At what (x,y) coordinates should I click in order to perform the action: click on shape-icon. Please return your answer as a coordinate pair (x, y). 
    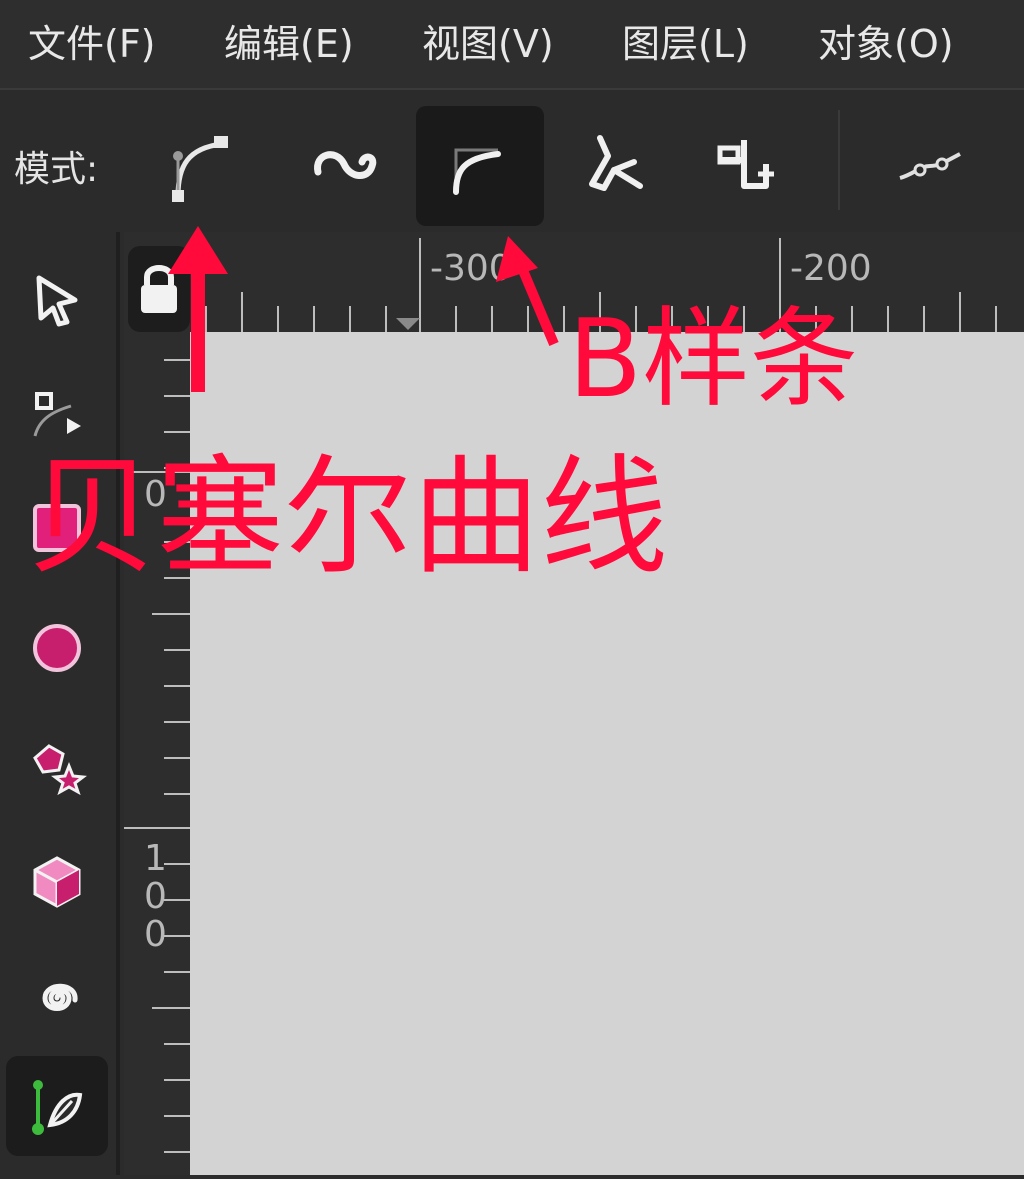
    Looking at the image, I should click on (930, 166).